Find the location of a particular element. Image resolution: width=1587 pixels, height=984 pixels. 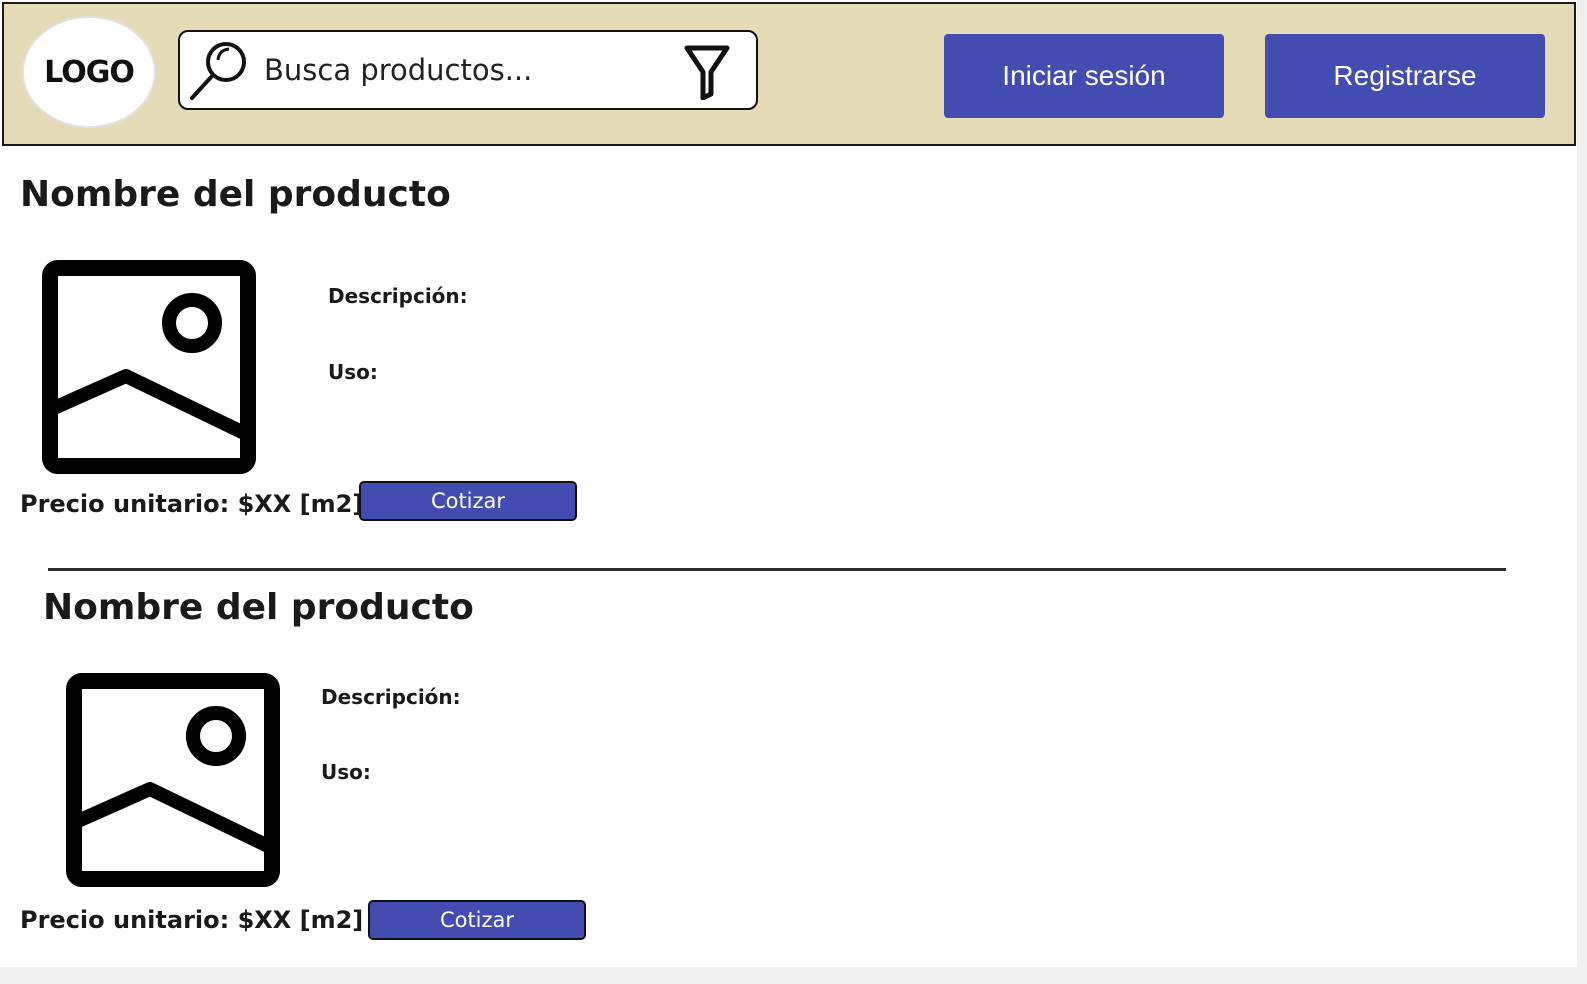

search-input is located at coordinates (464, 70).